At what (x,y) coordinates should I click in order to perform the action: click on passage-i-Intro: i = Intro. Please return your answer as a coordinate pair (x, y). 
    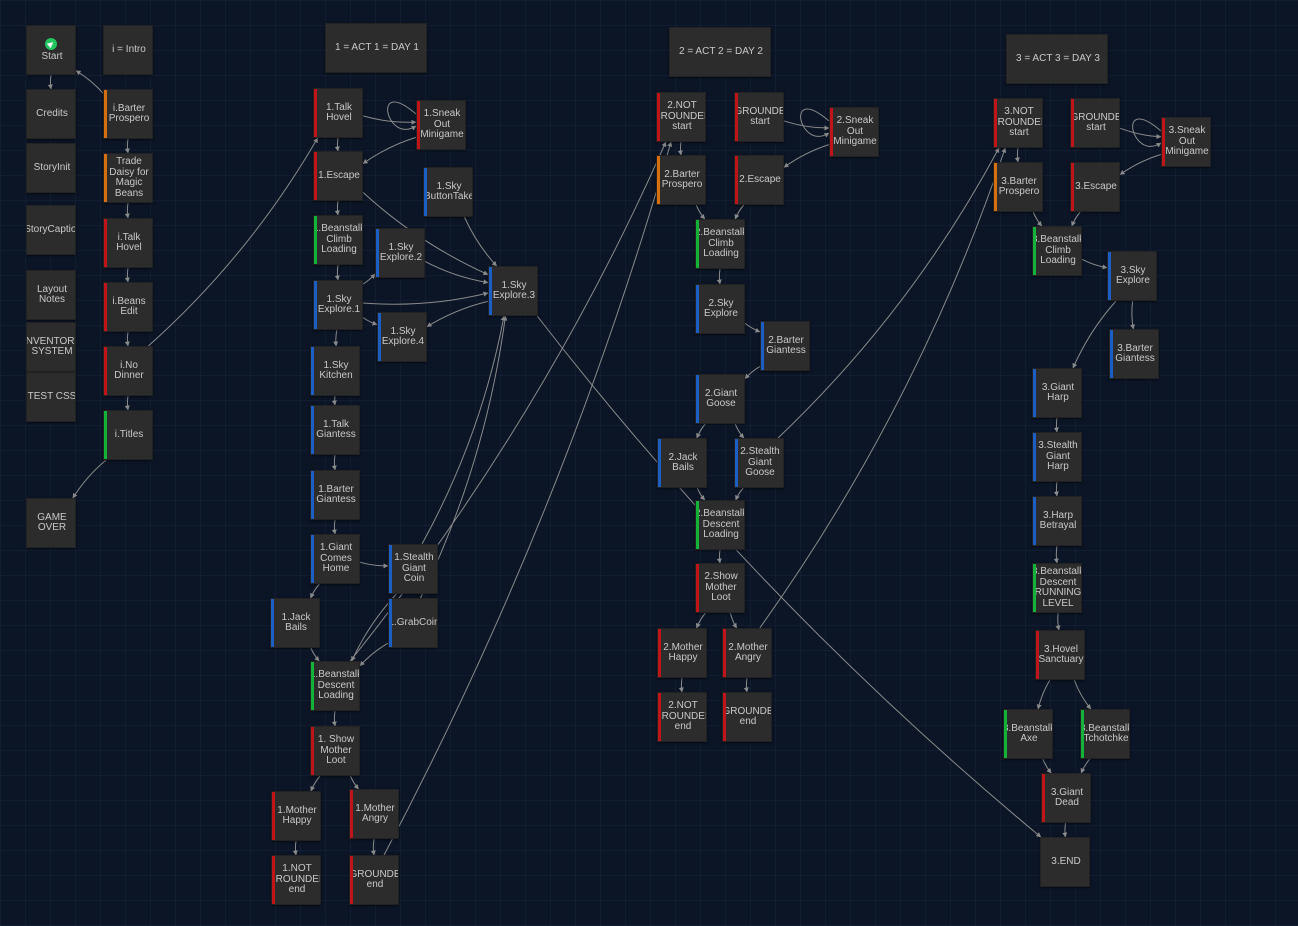
    Looking at the image, I should click on (128, 50).